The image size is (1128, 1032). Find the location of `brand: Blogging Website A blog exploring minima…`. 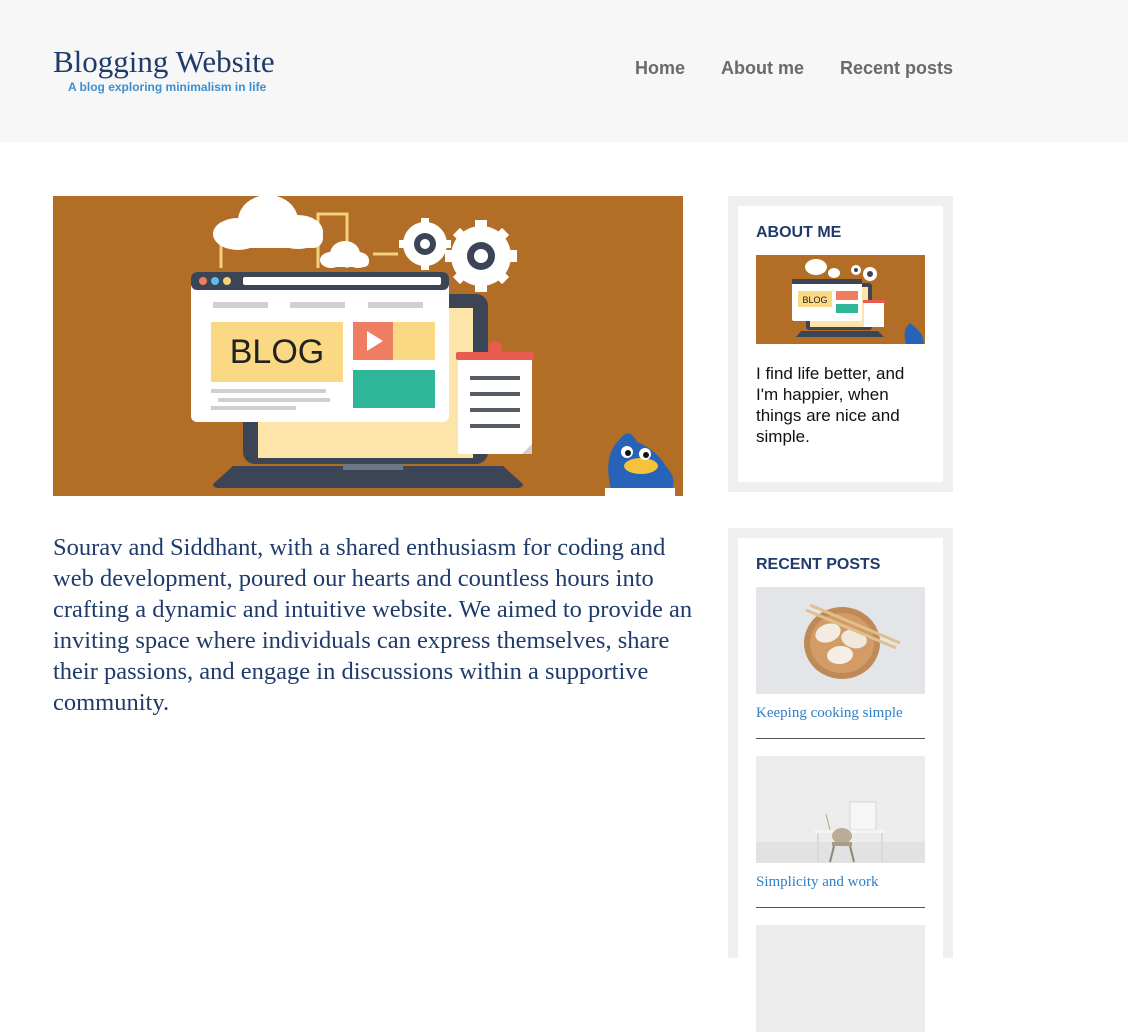

brand: Blogging Website A blog exploring minima… is located at coordinates (164, 69).